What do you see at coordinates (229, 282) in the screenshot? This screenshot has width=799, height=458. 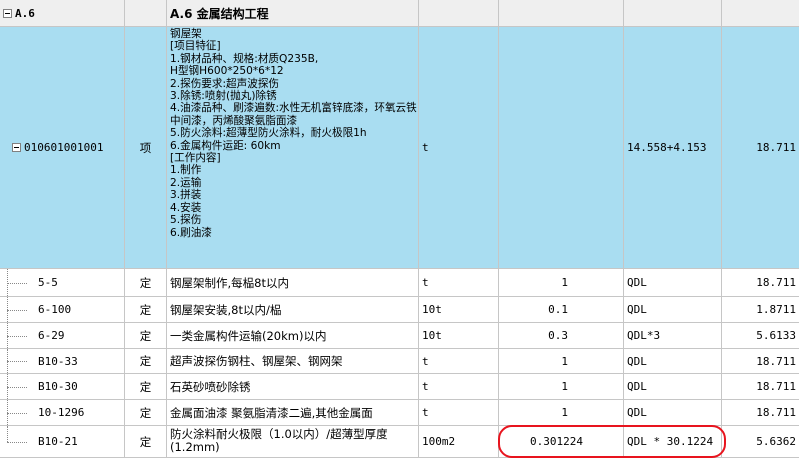 I see `quota-name: 钢屋架制作,每榀8t以内` at bounding box center [229, 282].